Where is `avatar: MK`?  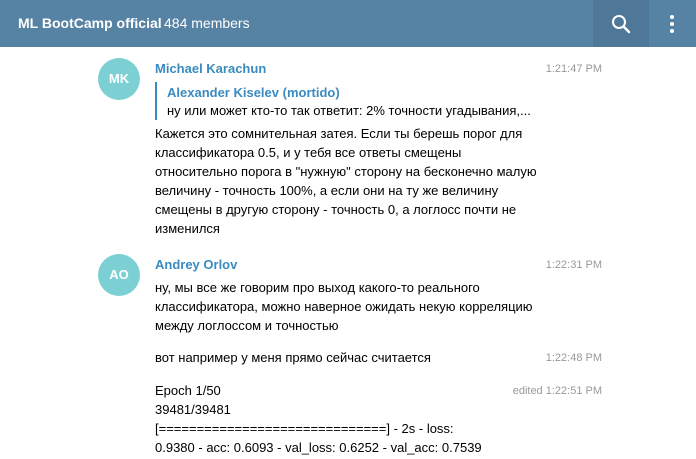 avatar: MK is located at coordinates (119, 79).